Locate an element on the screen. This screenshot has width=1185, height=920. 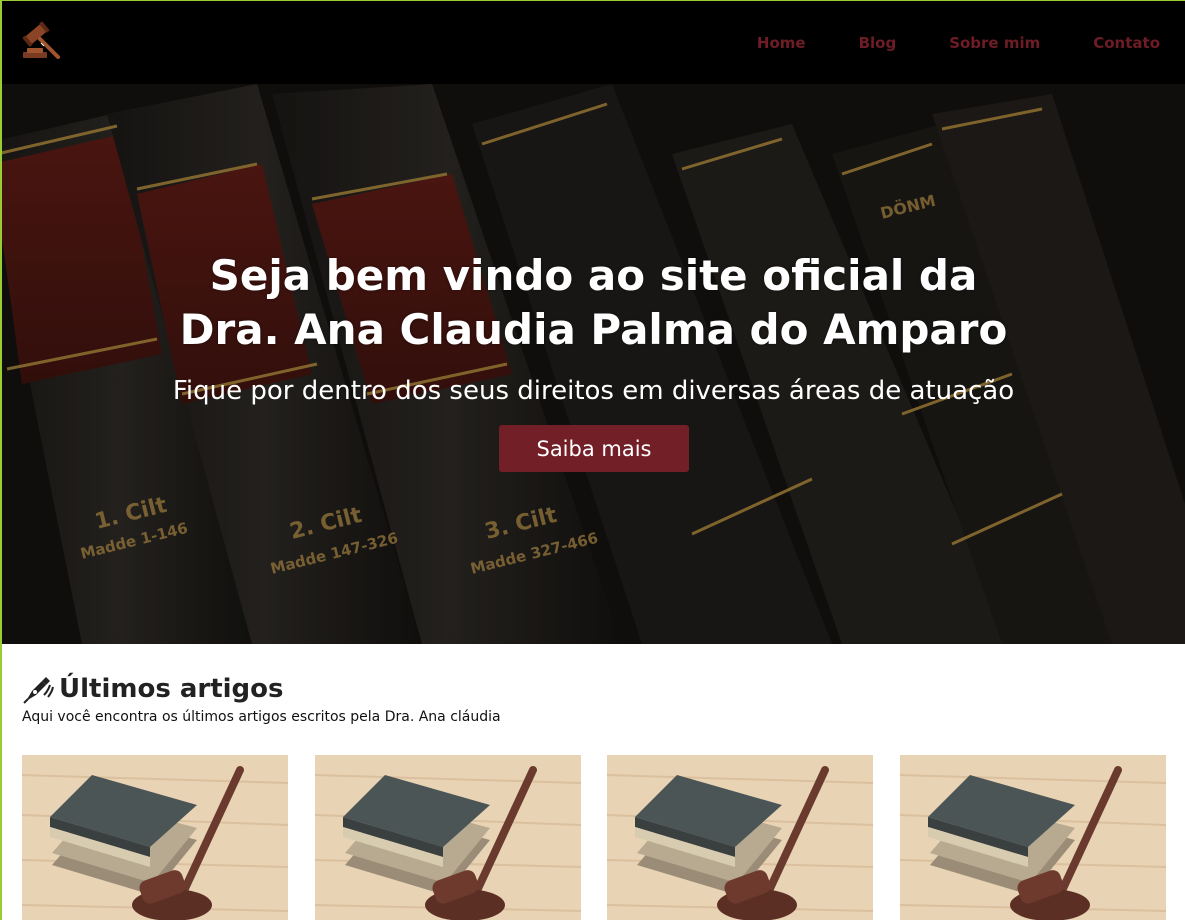
nav-blog: Blog is located at coordinates (878, 43).